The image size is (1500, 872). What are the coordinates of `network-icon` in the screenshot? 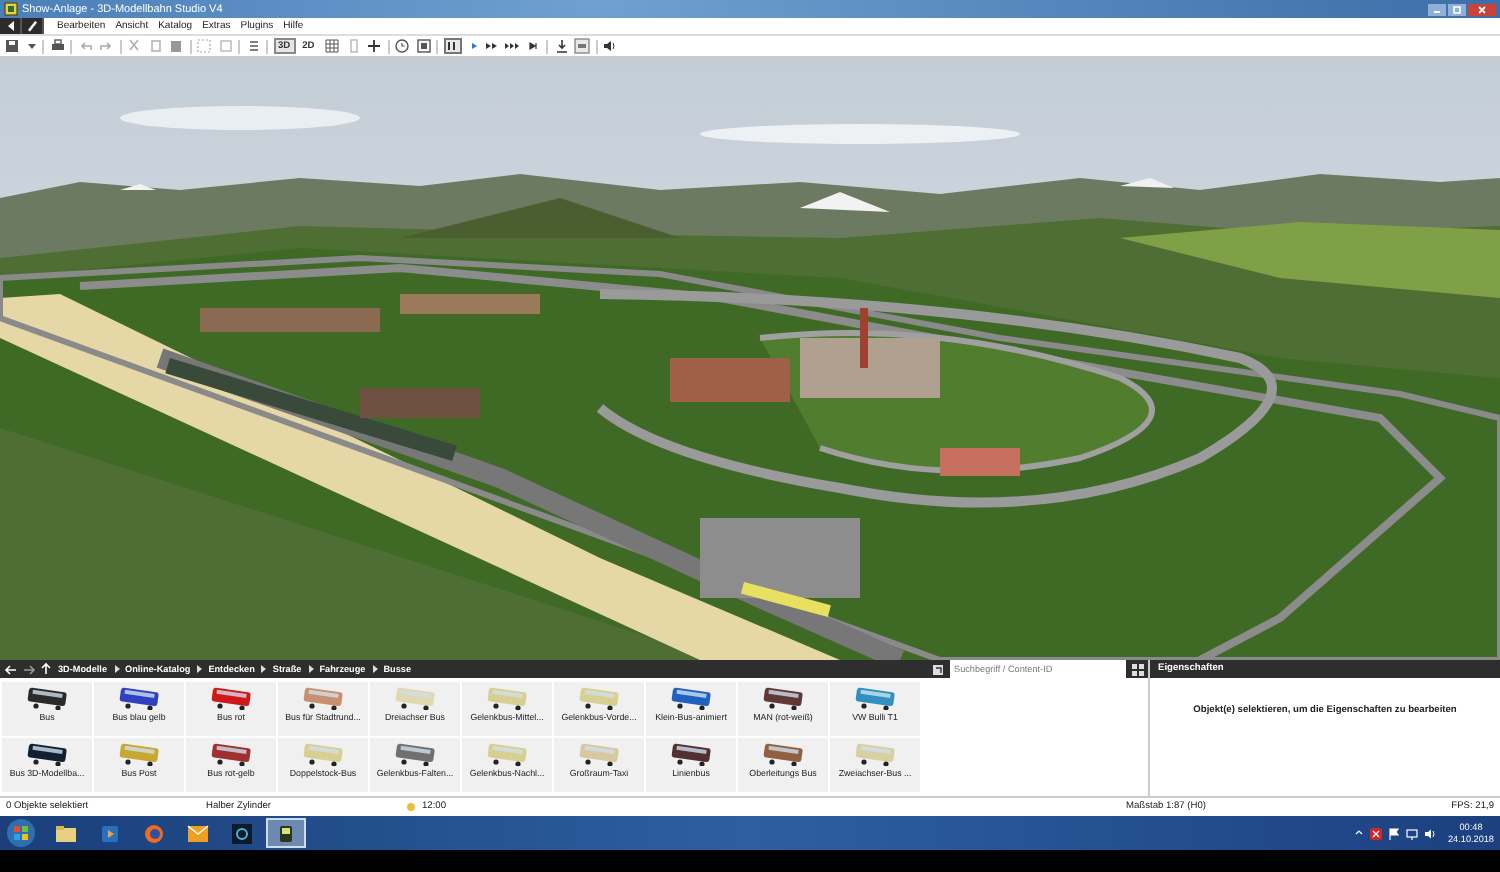 It's located at (1412, 833).